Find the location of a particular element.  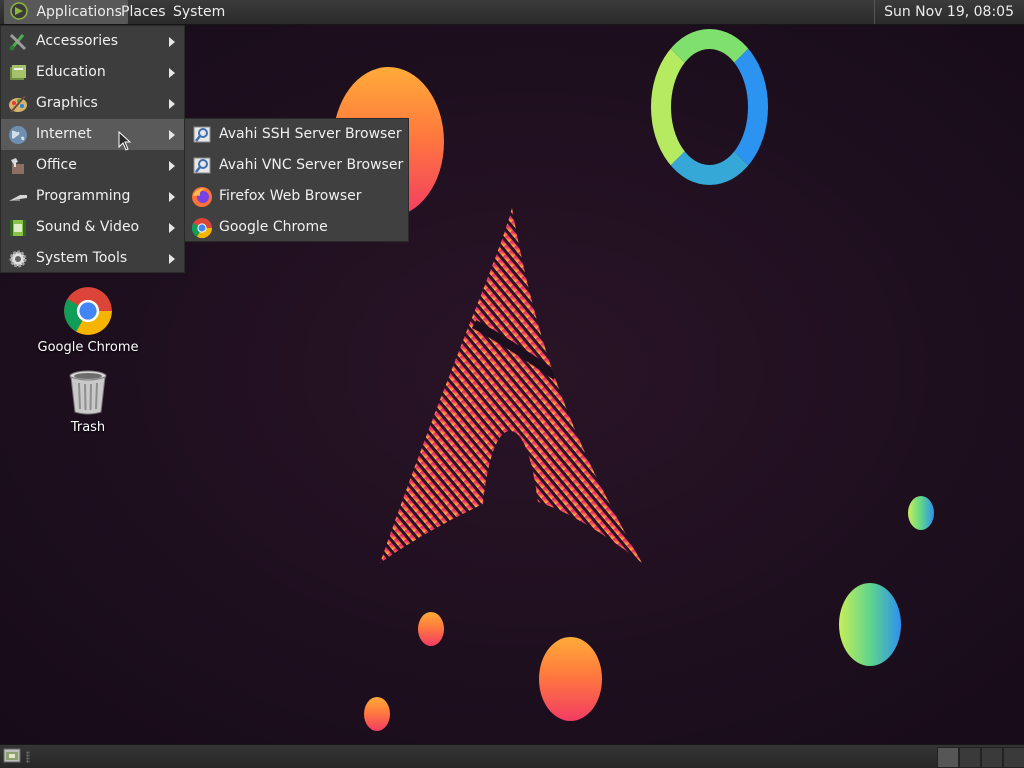

applications-dropdown: Accessories Education Graphics Internet is located at coordinates (92, 149).